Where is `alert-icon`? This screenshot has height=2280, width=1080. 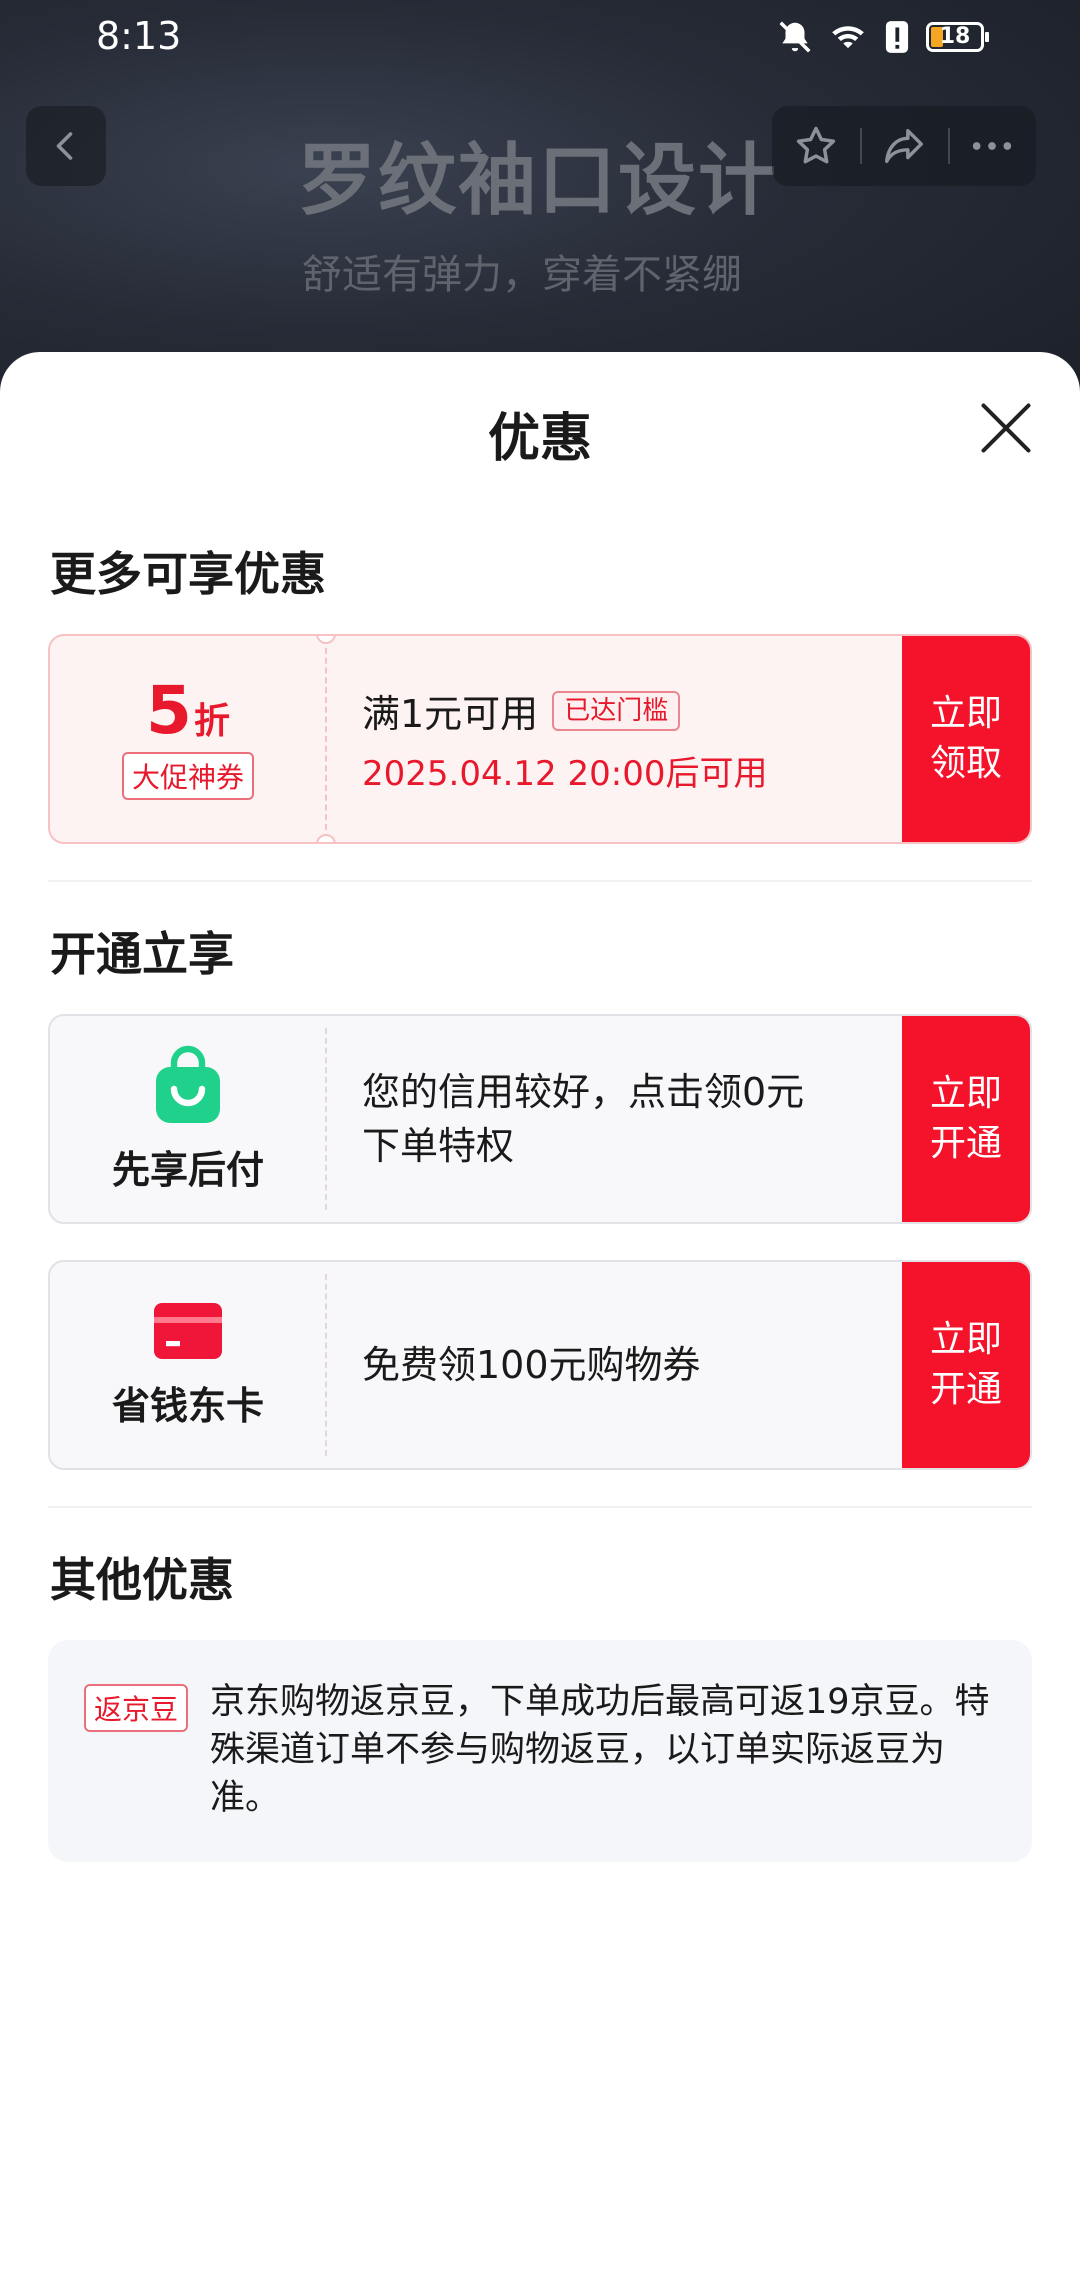 alert-icon is located at coordinates (897, 37).